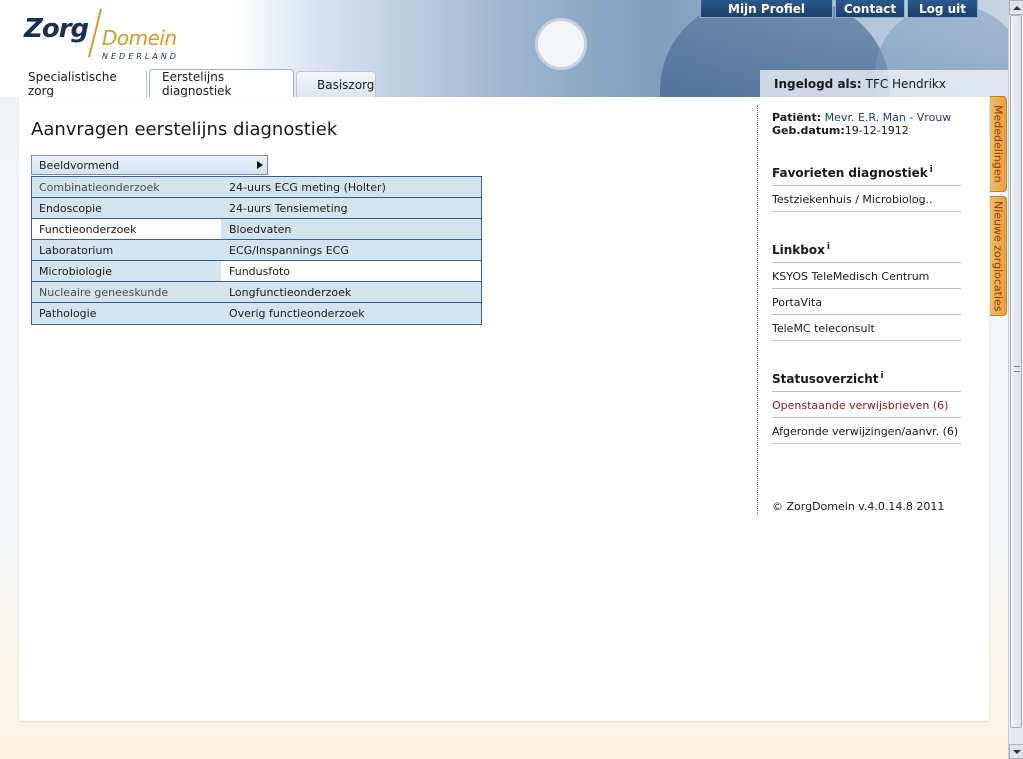 The width and height of the screenshot is (1023, 759). What do you see at coordinates (221, 83) in the screenshot?
I see `tab-eerstelijns-diagnostiek: Eerstelijns diagnostiek` at bounding box center [221, 83].